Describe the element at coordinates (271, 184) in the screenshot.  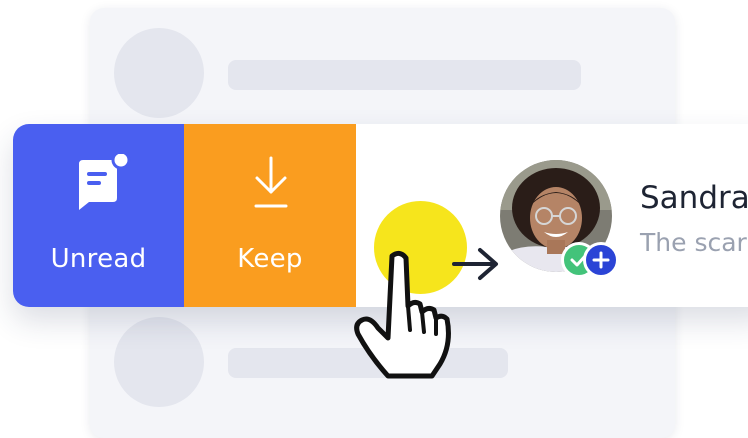
I see `download-icon` at that location.